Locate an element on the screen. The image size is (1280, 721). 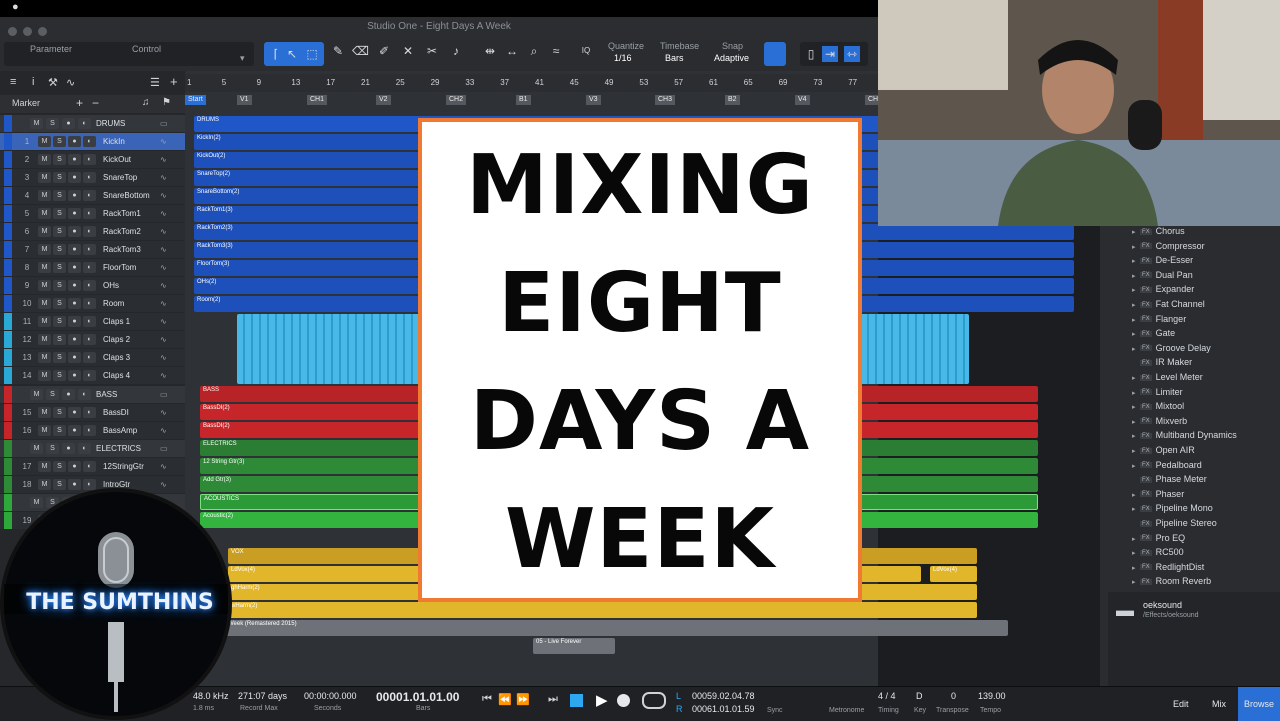
track-header: 5 M S ● ◐ RackTom1 ∿ is located at coordinates (92, 213).